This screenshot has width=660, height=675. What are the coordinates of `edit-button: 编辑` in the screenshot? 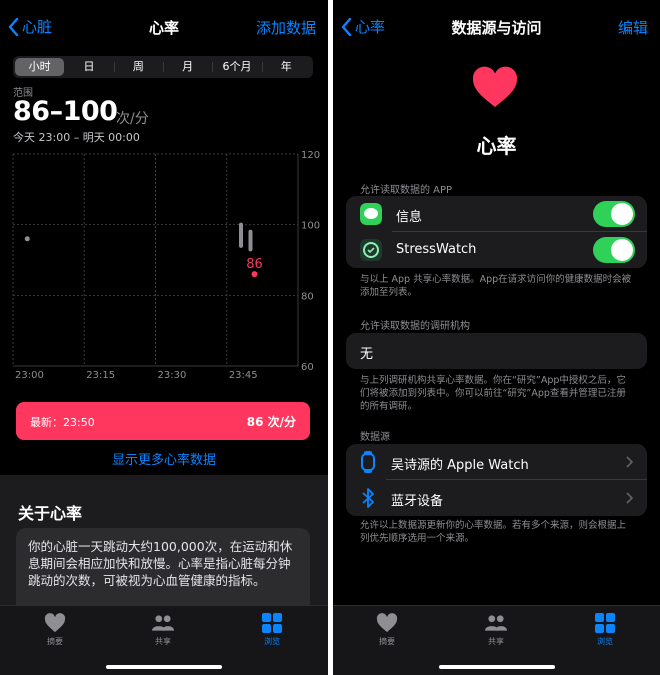 It's located at (633, 27).